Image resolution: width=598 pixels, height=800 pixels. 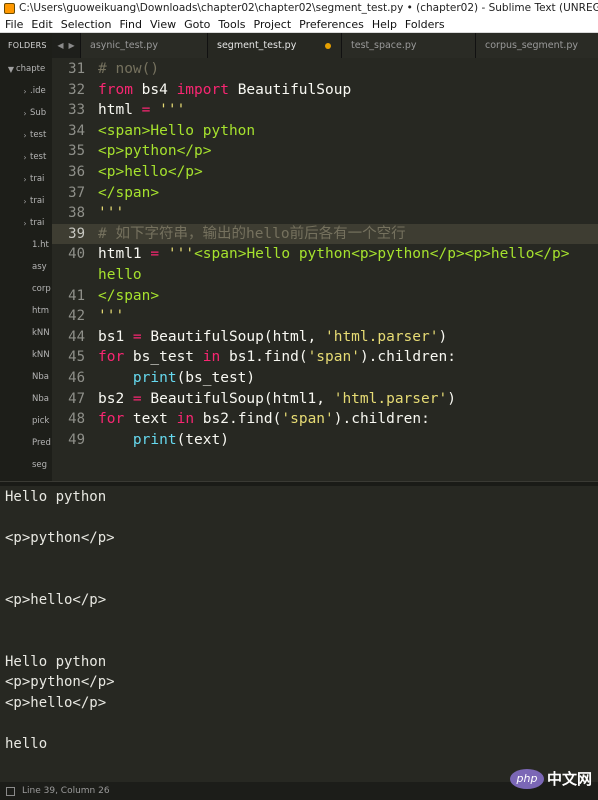 I want to click on menu-goto: Goto, so click(x=199, y=24).